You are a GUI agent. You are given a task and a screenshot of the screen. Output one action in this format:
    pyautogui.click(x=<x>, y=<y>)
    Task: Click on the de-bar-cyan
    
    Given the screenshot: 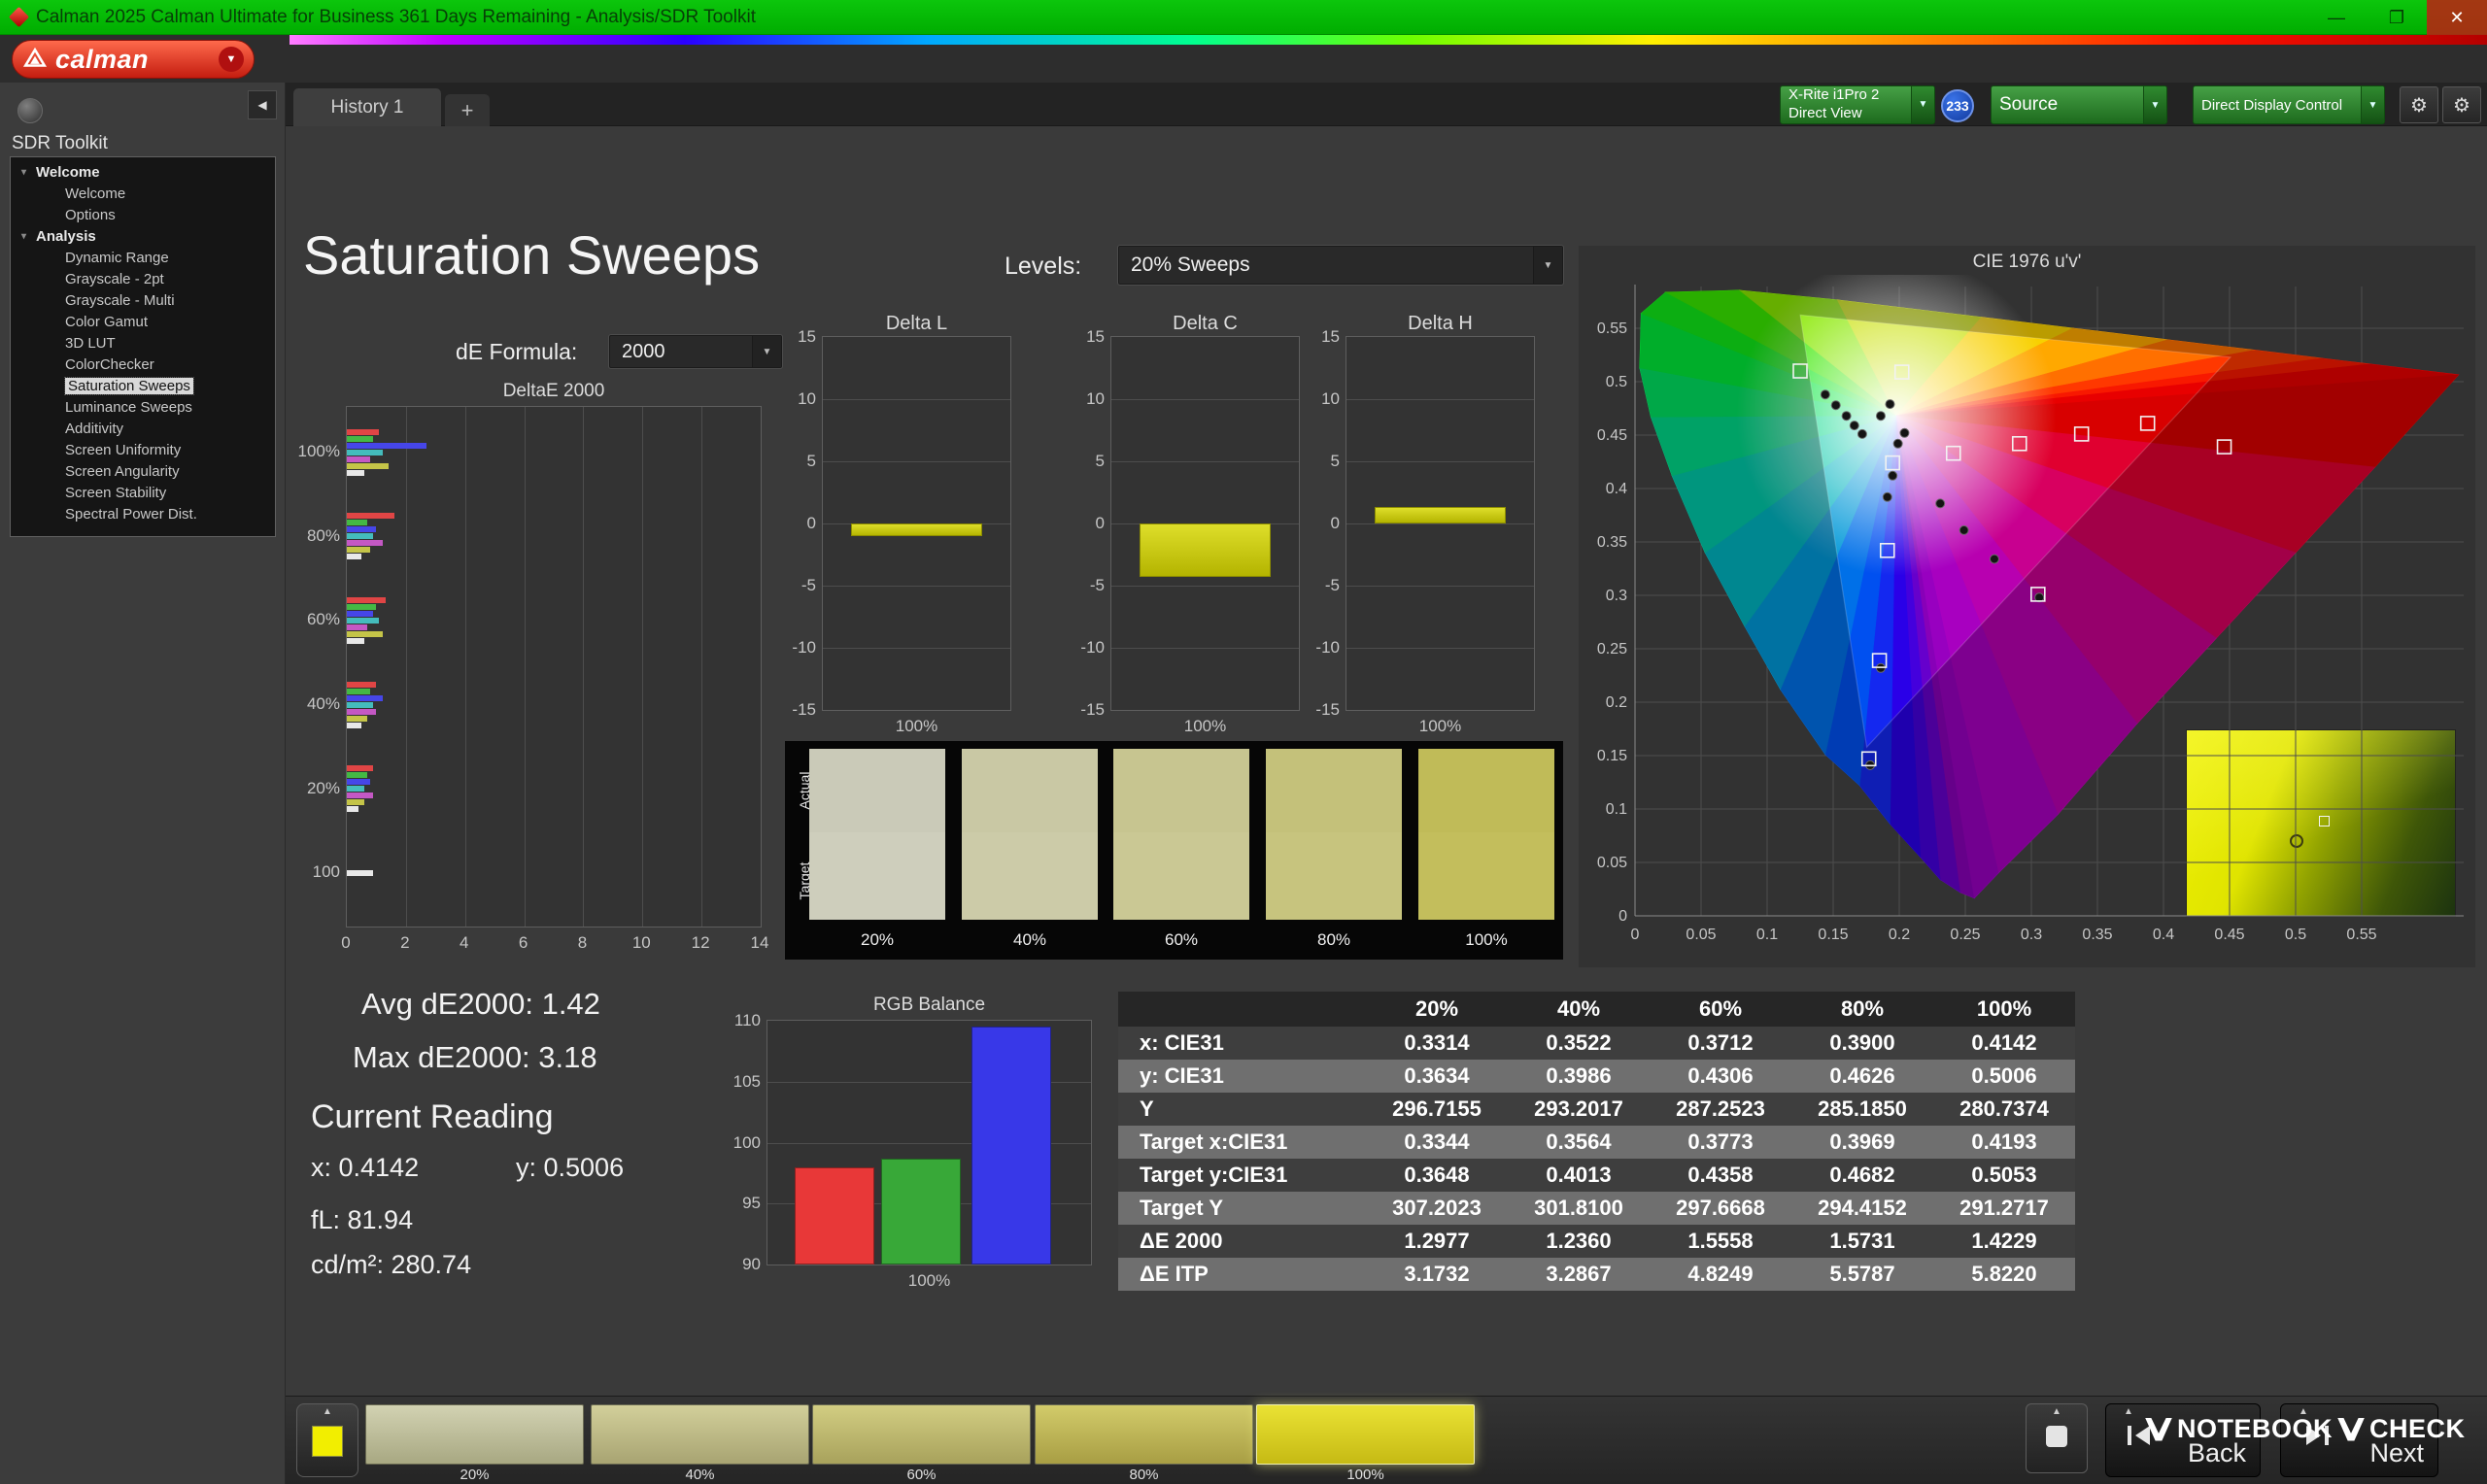 What is the action you would take?
    pyautogui.click(x=356, y=789)
    